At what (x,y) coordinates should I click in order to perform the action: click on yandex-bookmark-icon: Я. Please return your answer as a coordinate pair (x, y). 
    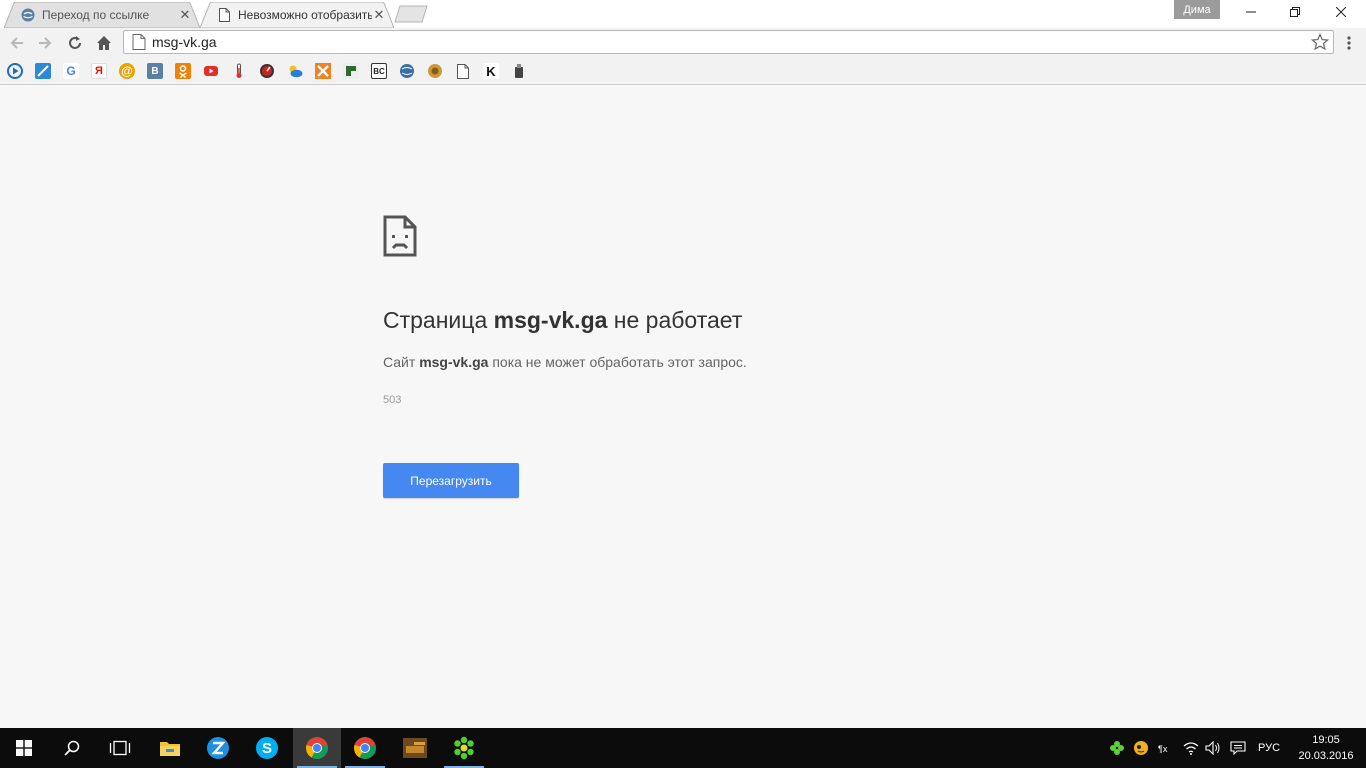
    Looking at the image, I should click on (99, 71).